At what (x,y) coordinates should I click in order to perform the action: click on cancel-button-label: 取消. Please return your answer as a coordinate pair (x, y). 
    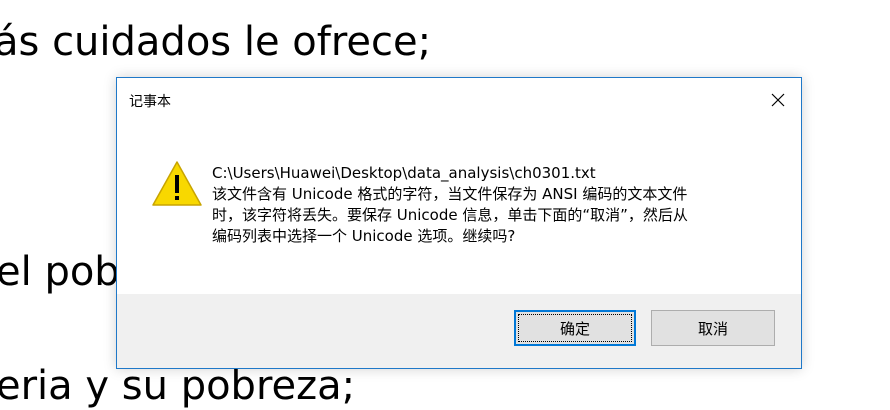
    Looking at the image, I should click on (712, 328).